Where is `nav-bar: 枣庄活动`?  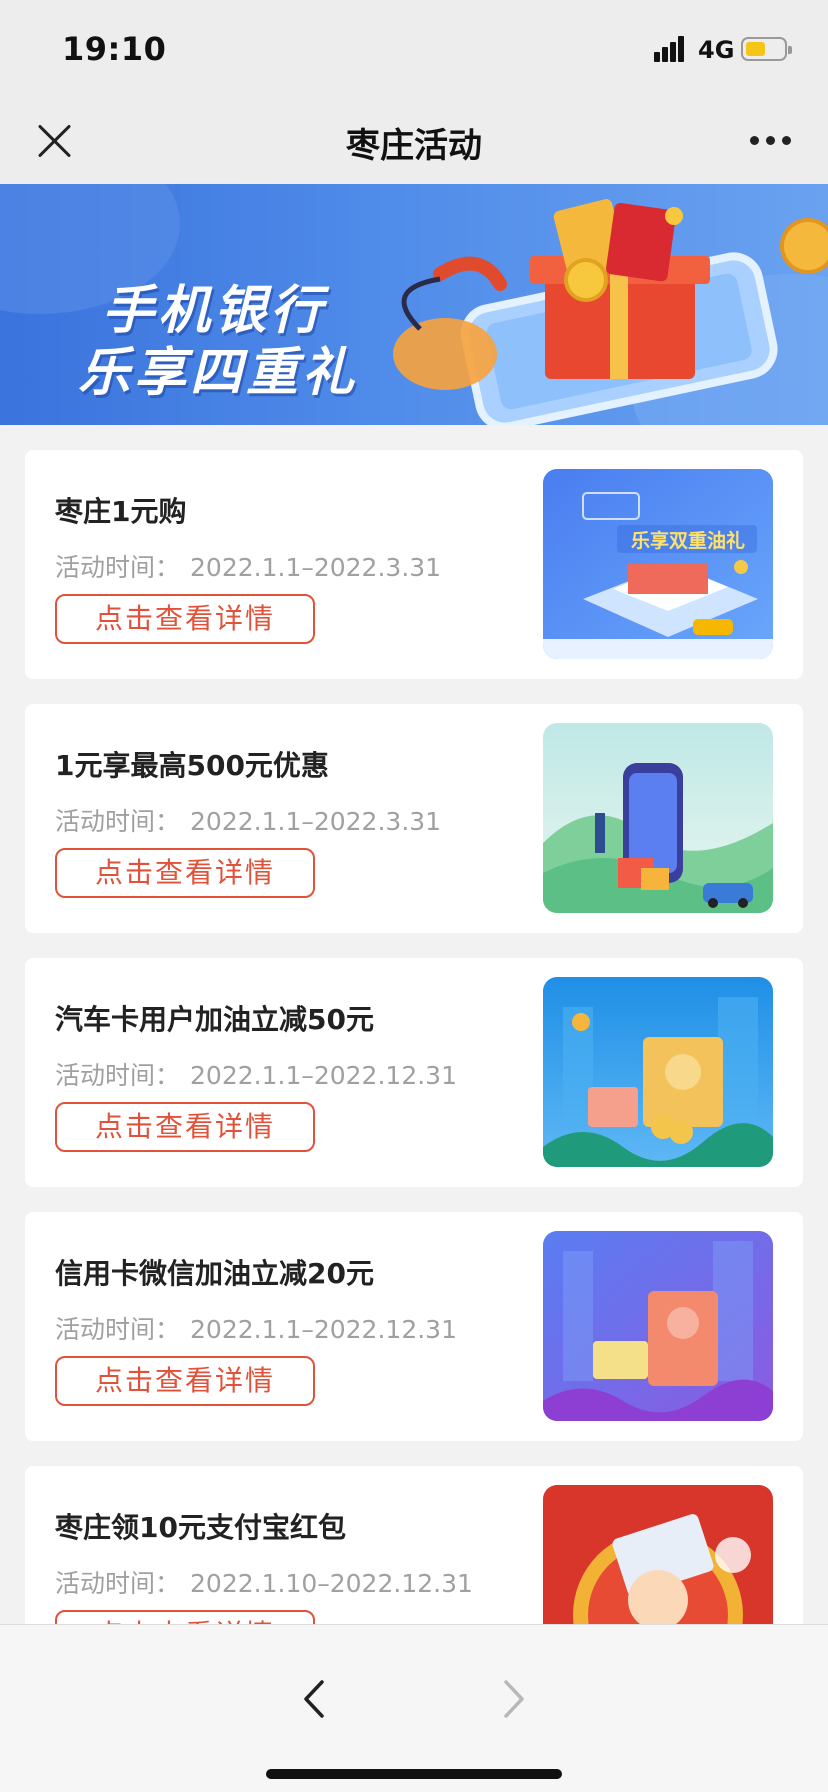
nav-bar: 枣庄活动 is located at coordinates (414, 140).